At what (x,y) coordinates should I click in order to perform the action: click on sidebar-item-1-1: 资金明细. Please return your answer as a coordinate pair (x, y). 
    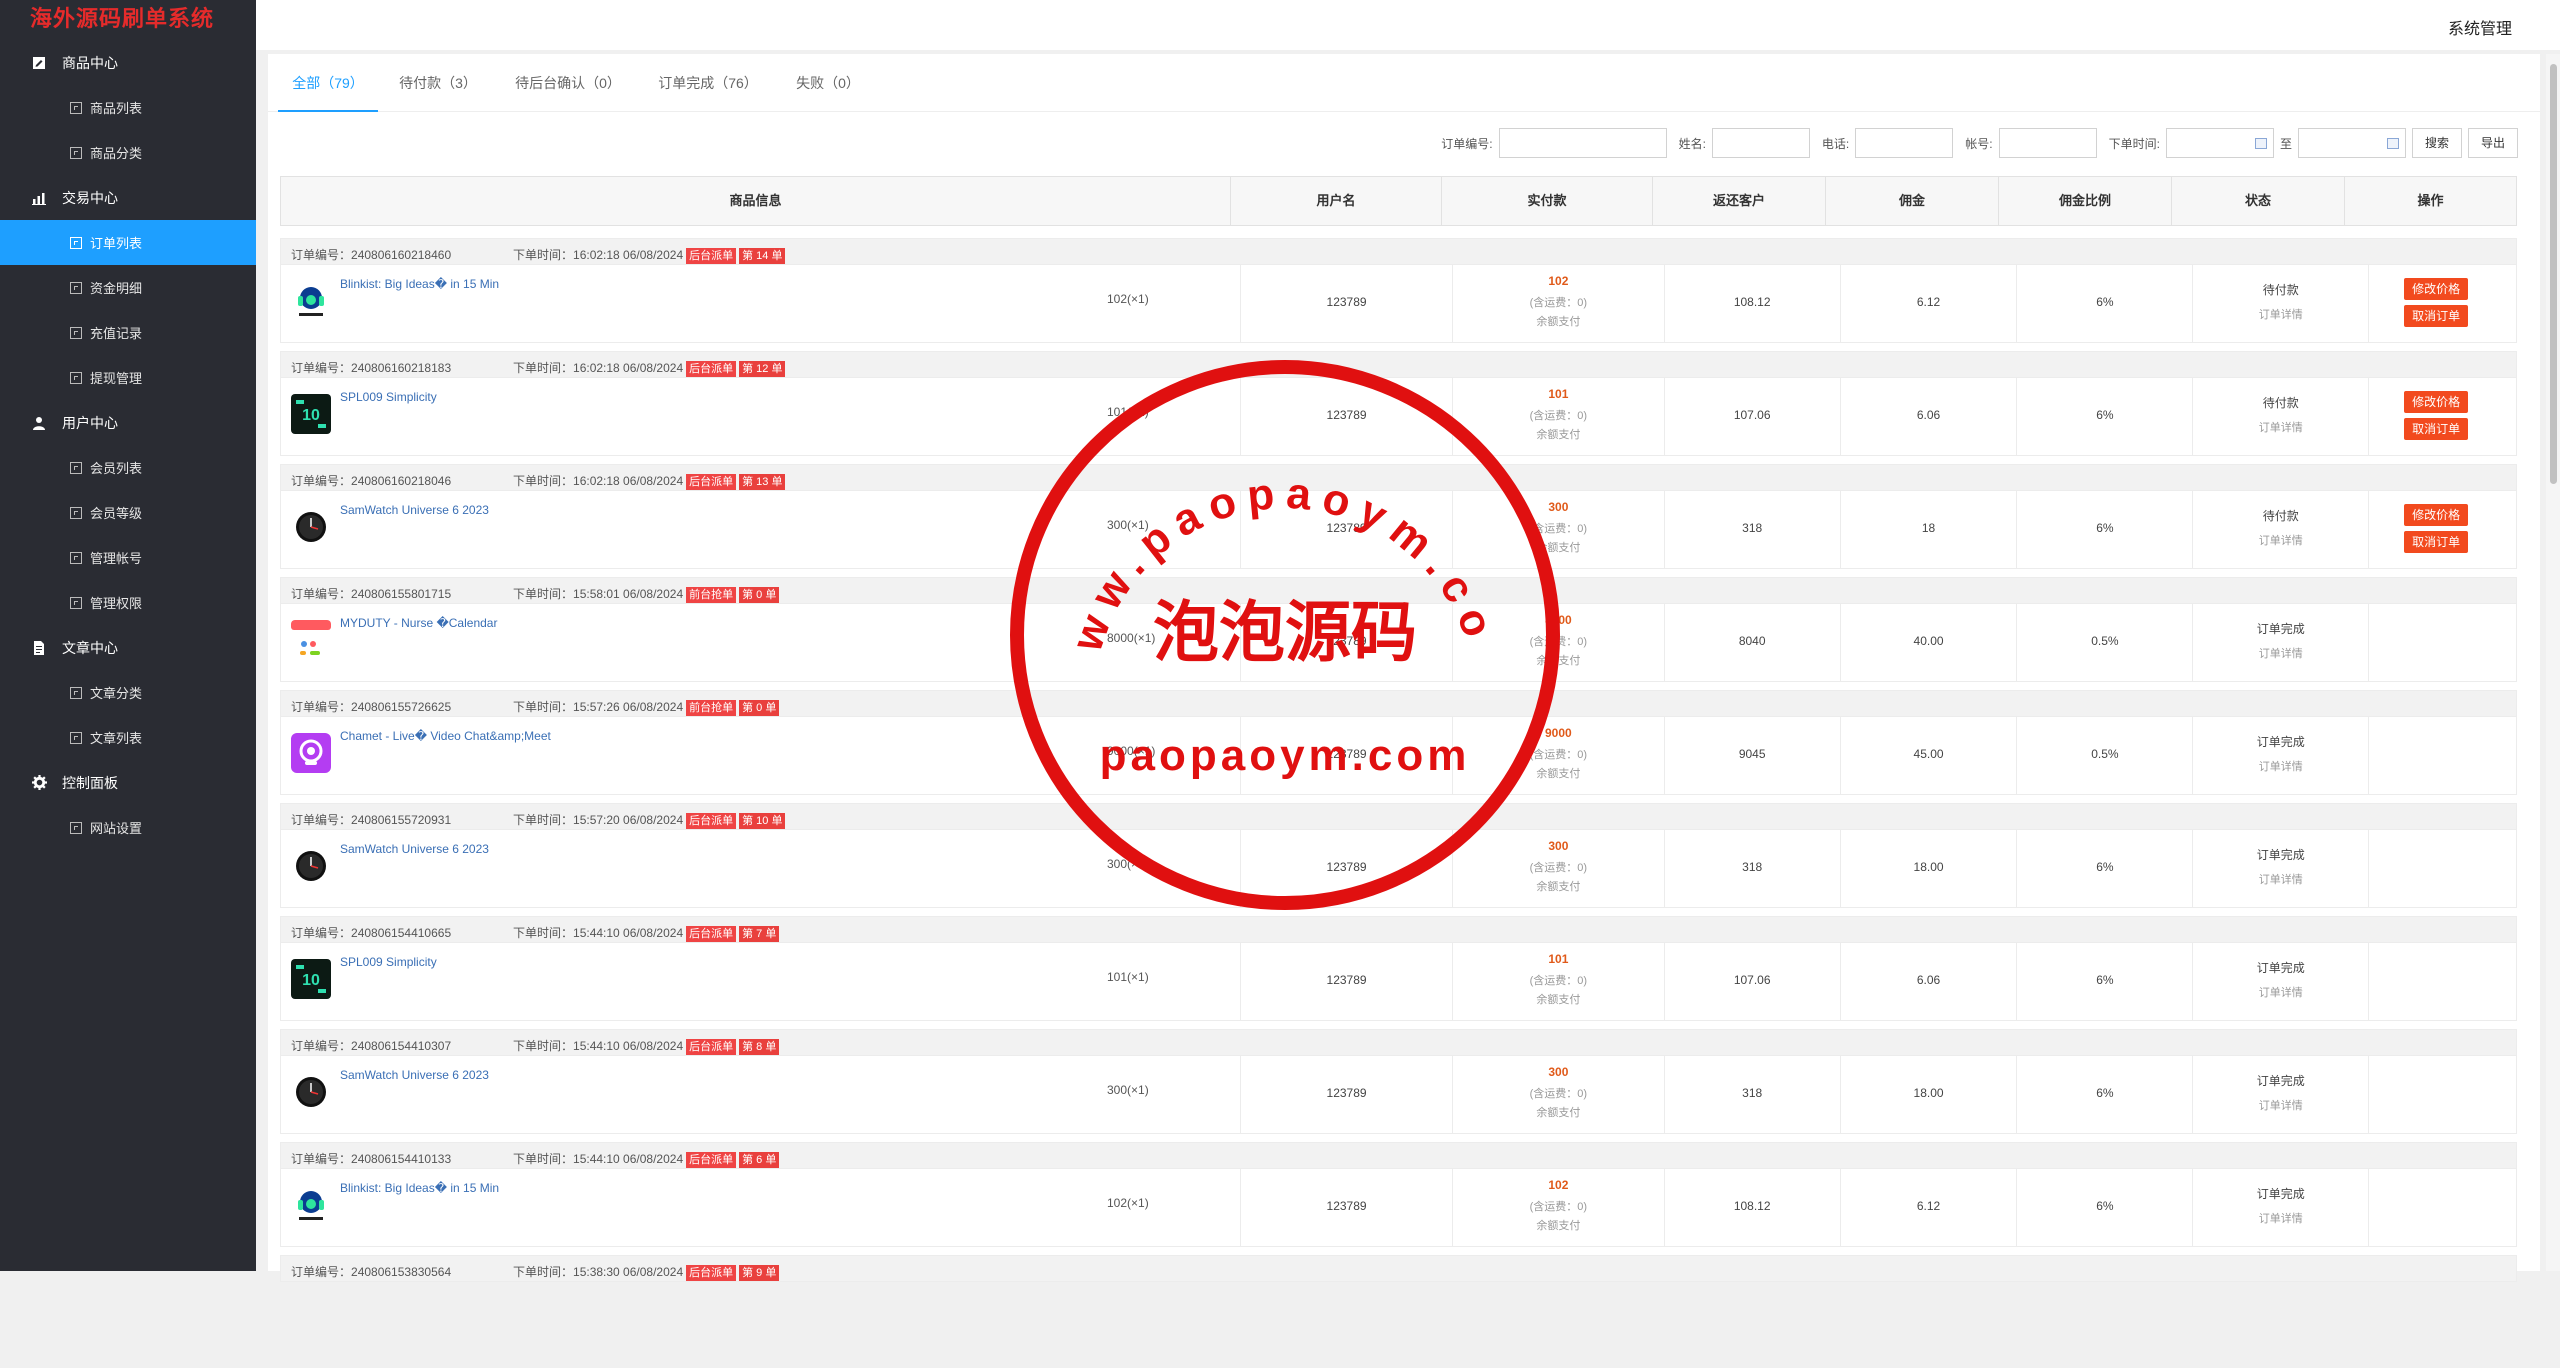
    Looking at the image, I should click on (128, 287).